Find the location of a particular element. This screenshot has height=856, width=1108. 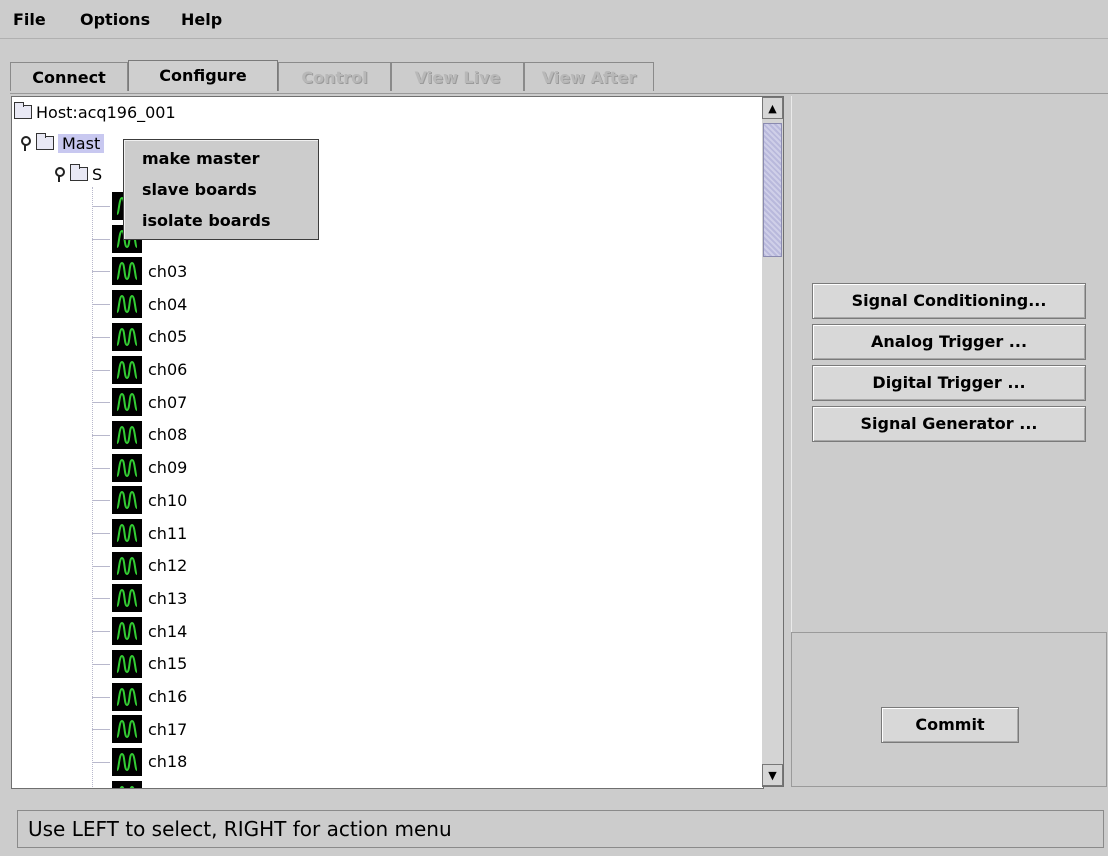

tree-node-channel: ch09 is located at coordinates (149, 468).